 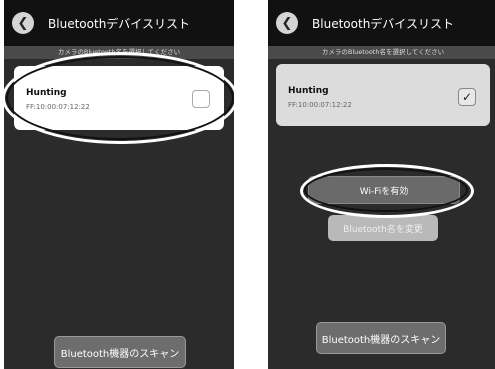 What do you see at coordinates (384, 190) in the screenshot?
I see `enable-wifi-button: Wi-Fiを有効` at bounding box center [384, 190].